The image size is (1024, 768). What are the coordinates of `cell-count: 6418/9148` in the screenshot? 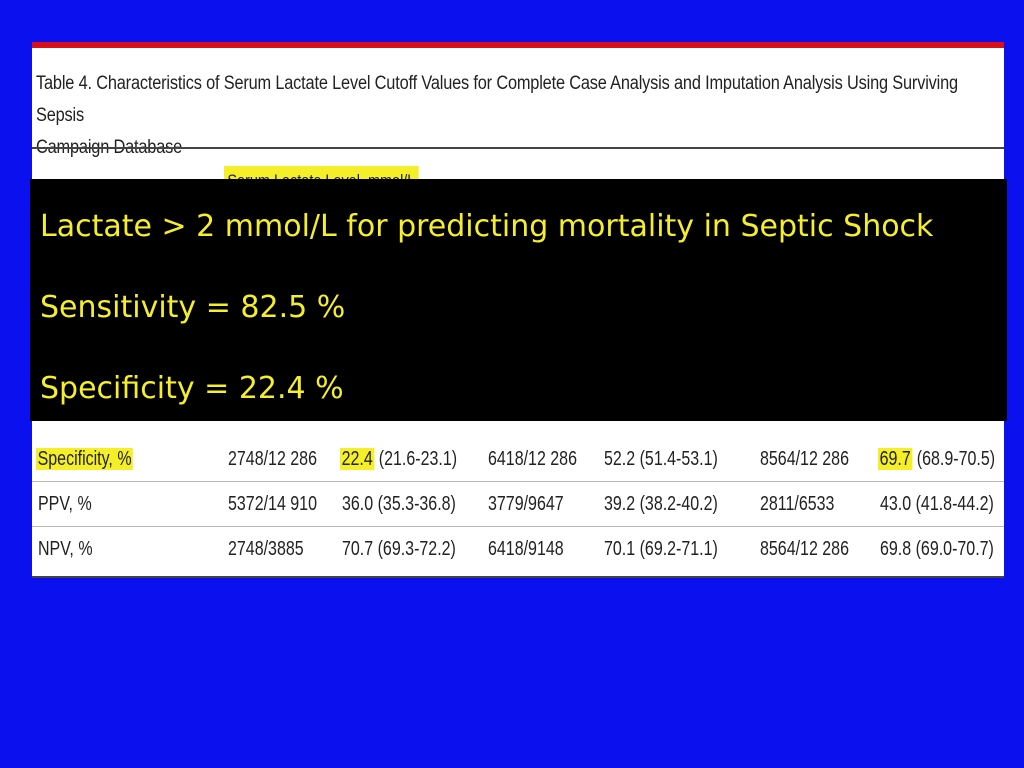 It's located at (526, 549).